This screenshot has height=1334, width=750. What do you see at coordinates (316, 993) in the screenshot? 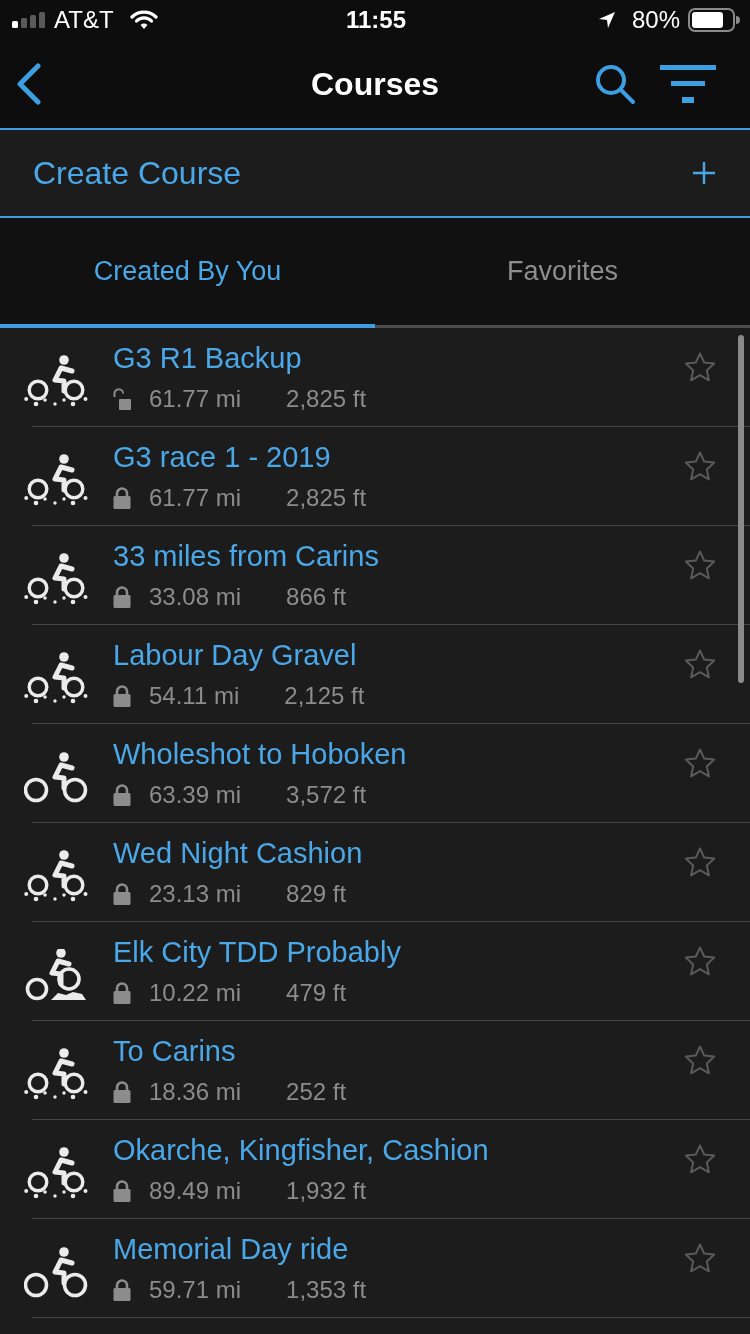
I see `course-elevation: 479 ft` at bounding box center [316, 993].